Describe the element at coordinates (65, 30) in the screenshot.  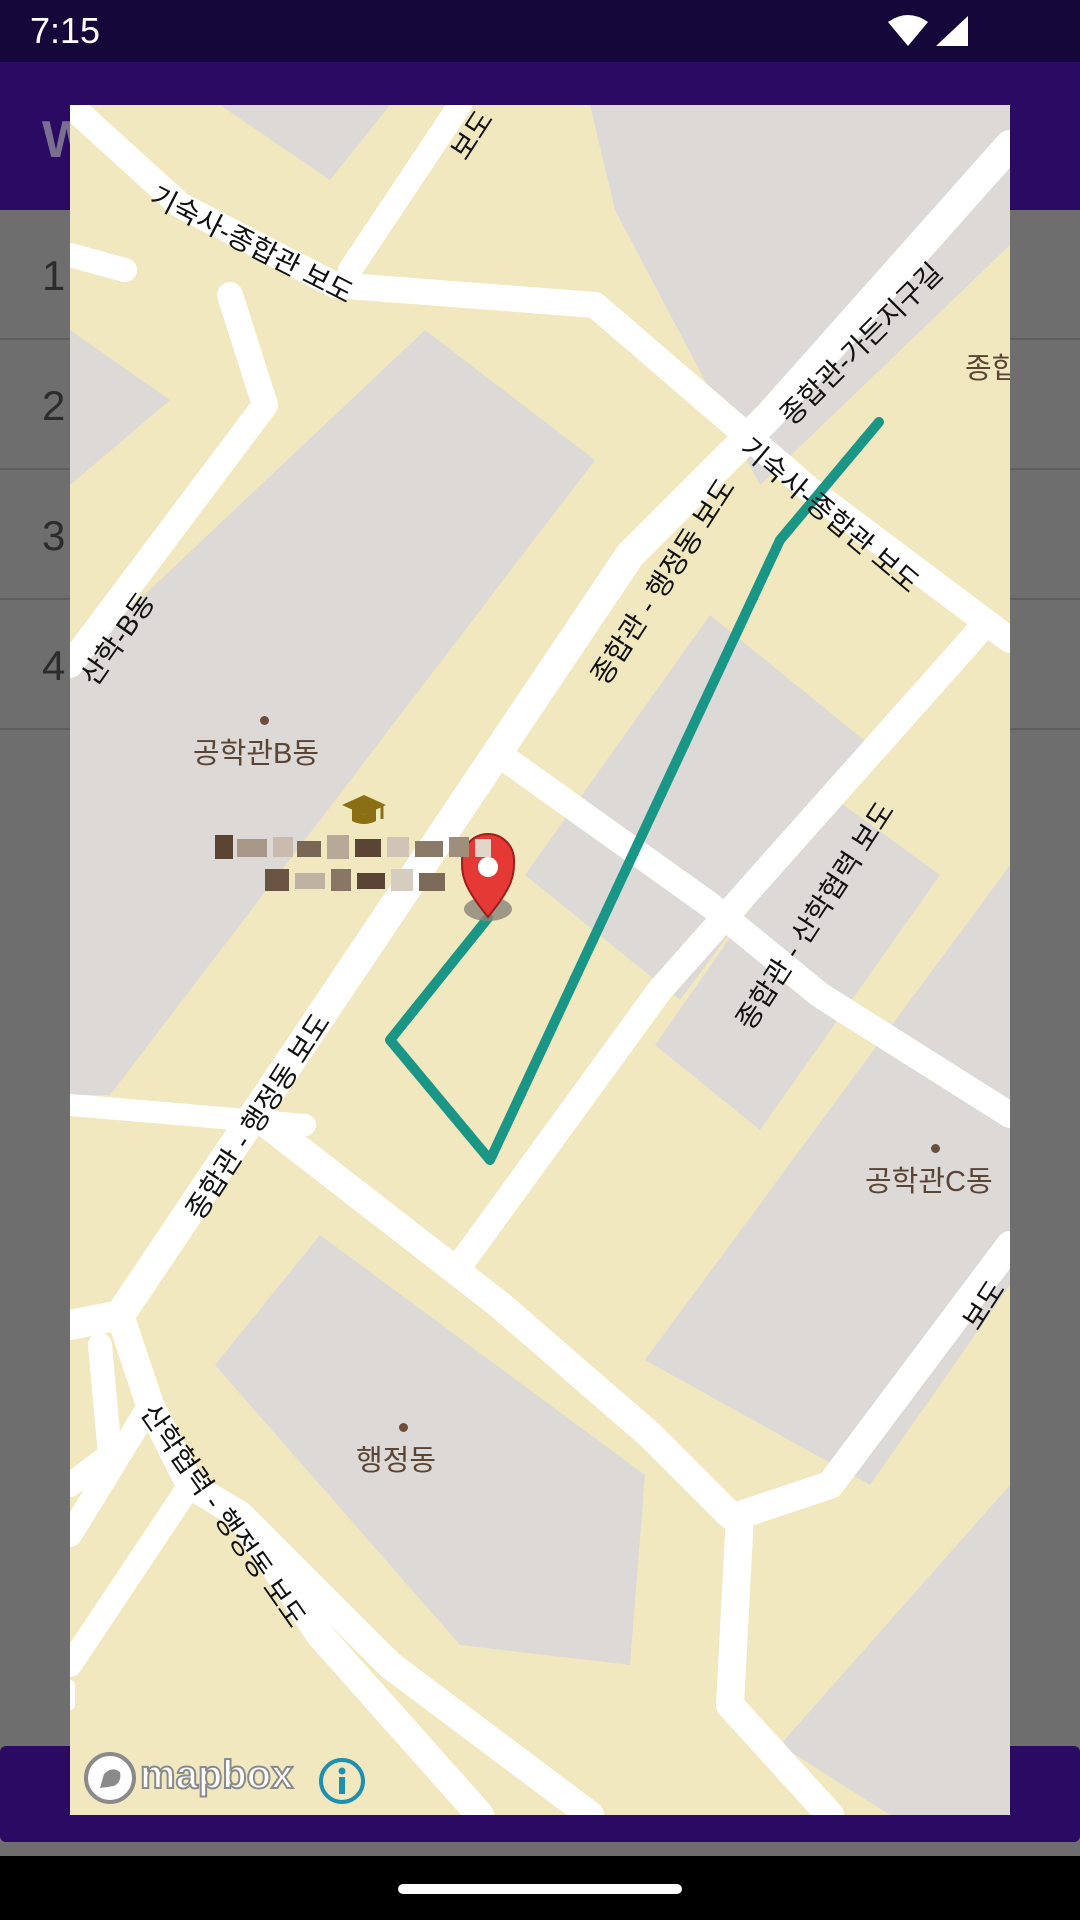
I see `status-clock: 7:15` at that location.